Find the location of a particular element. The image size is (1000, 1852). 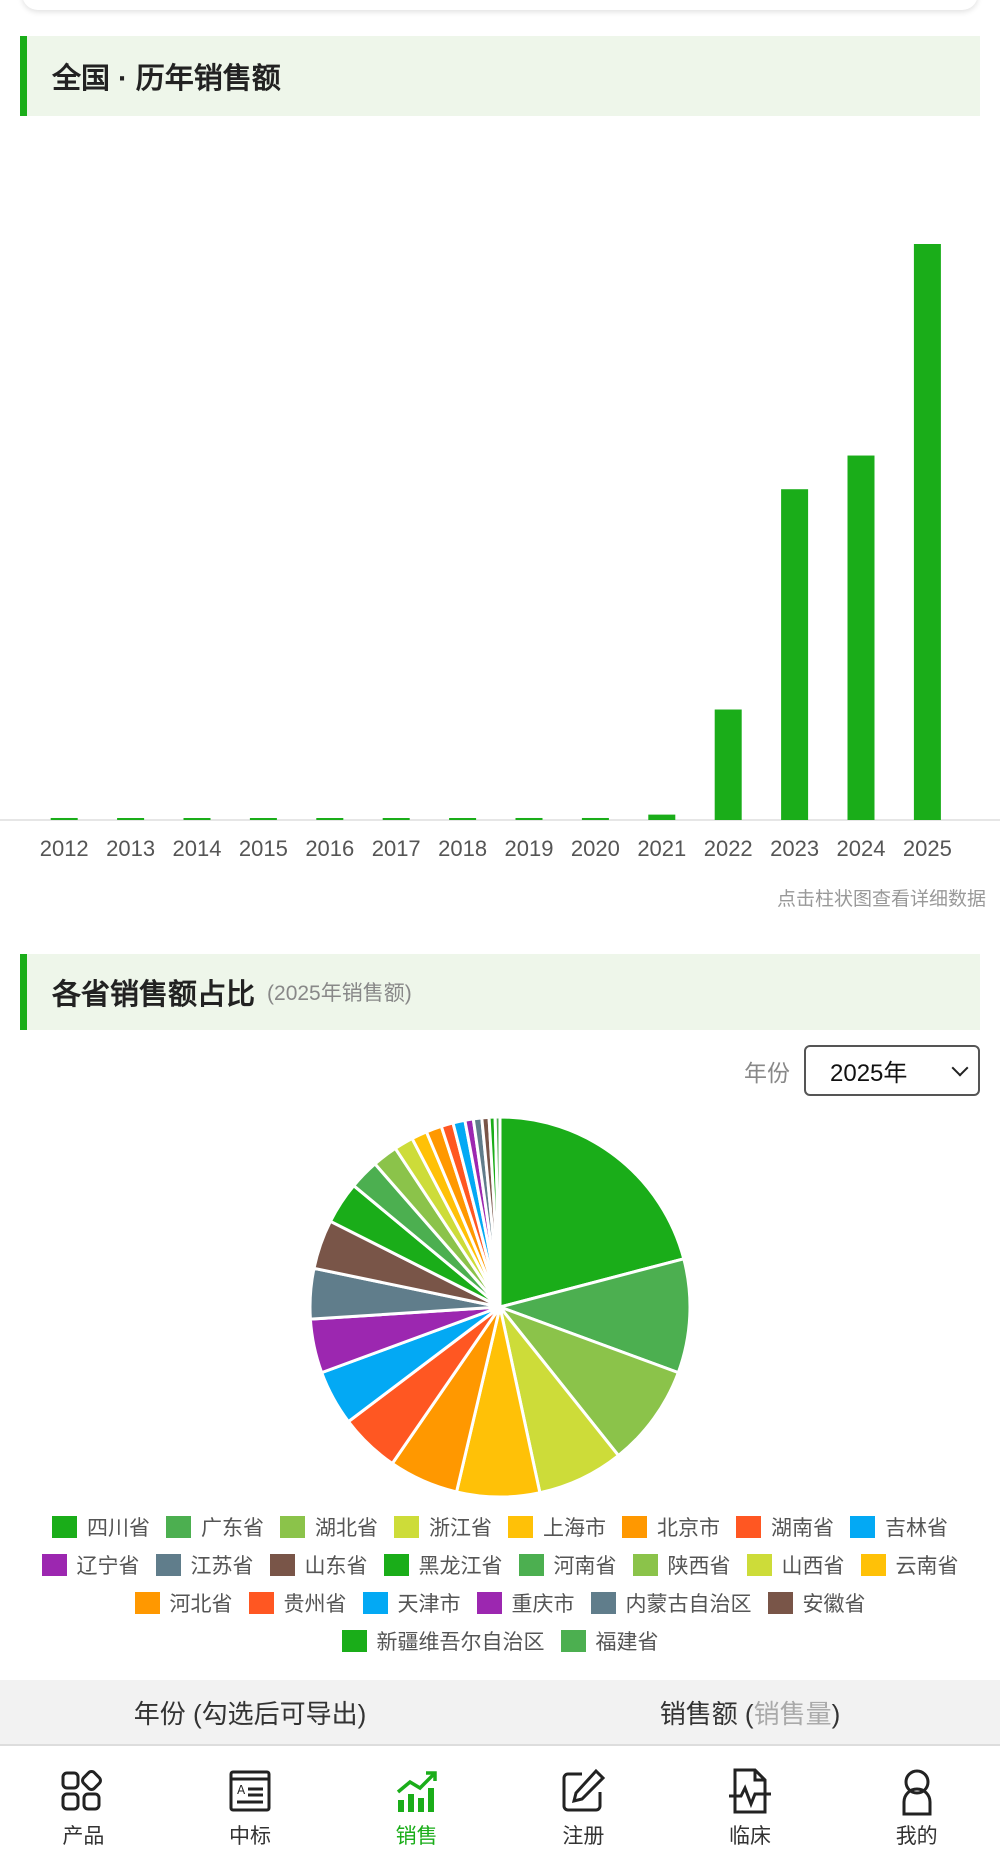

chevron-down-icon is located at coordinates (960, 1067).